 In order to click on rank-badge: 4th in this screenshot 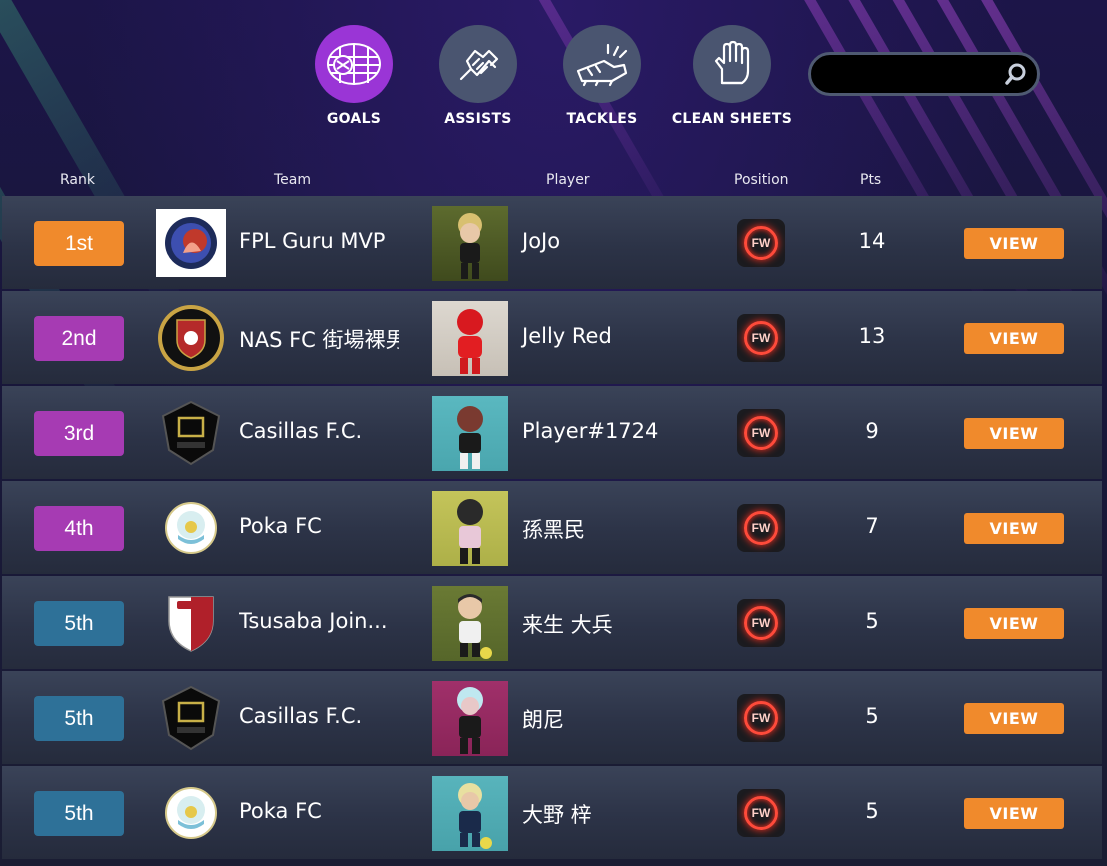, I will do `click(79, 528)`.